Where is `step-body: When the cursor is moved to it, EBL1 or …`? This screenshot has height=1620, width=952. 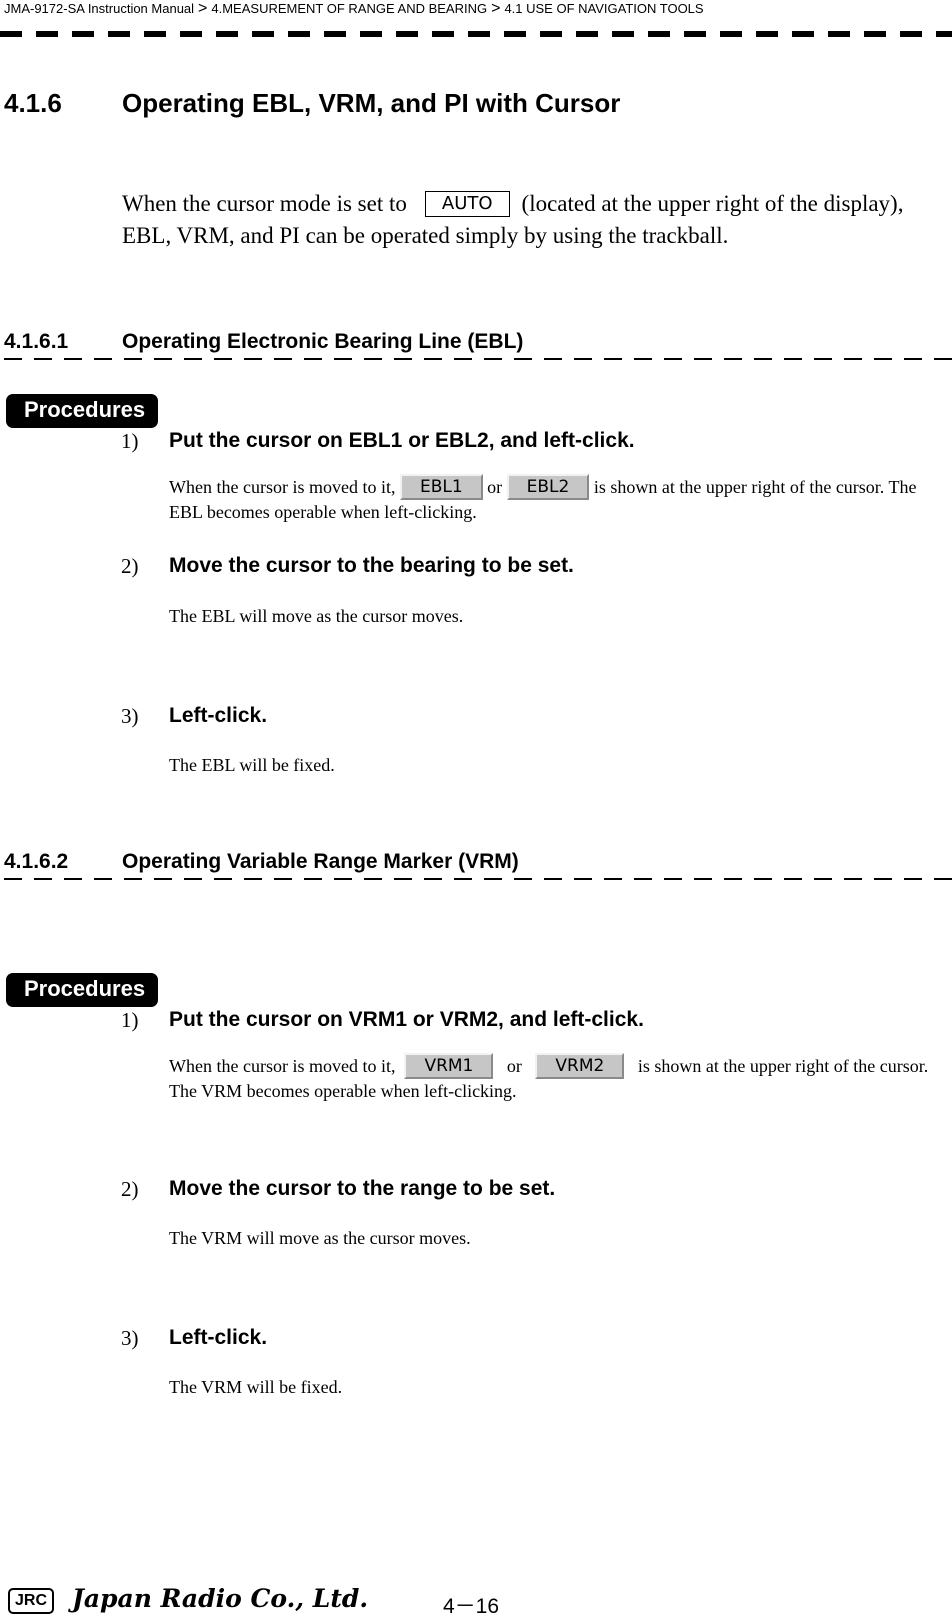 step-body: When the cursor is moved to it, EBL1 or … is located at coordinates (556, 499).